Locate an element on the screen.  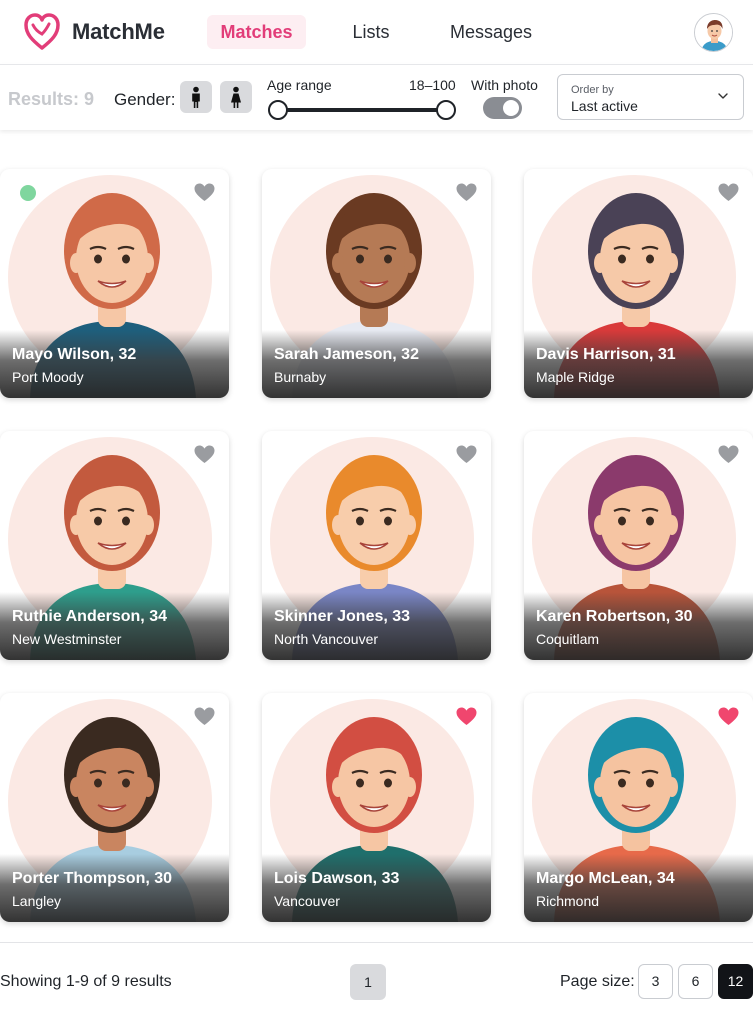
tab-messages: Messages is located at coordinates (491, 32).